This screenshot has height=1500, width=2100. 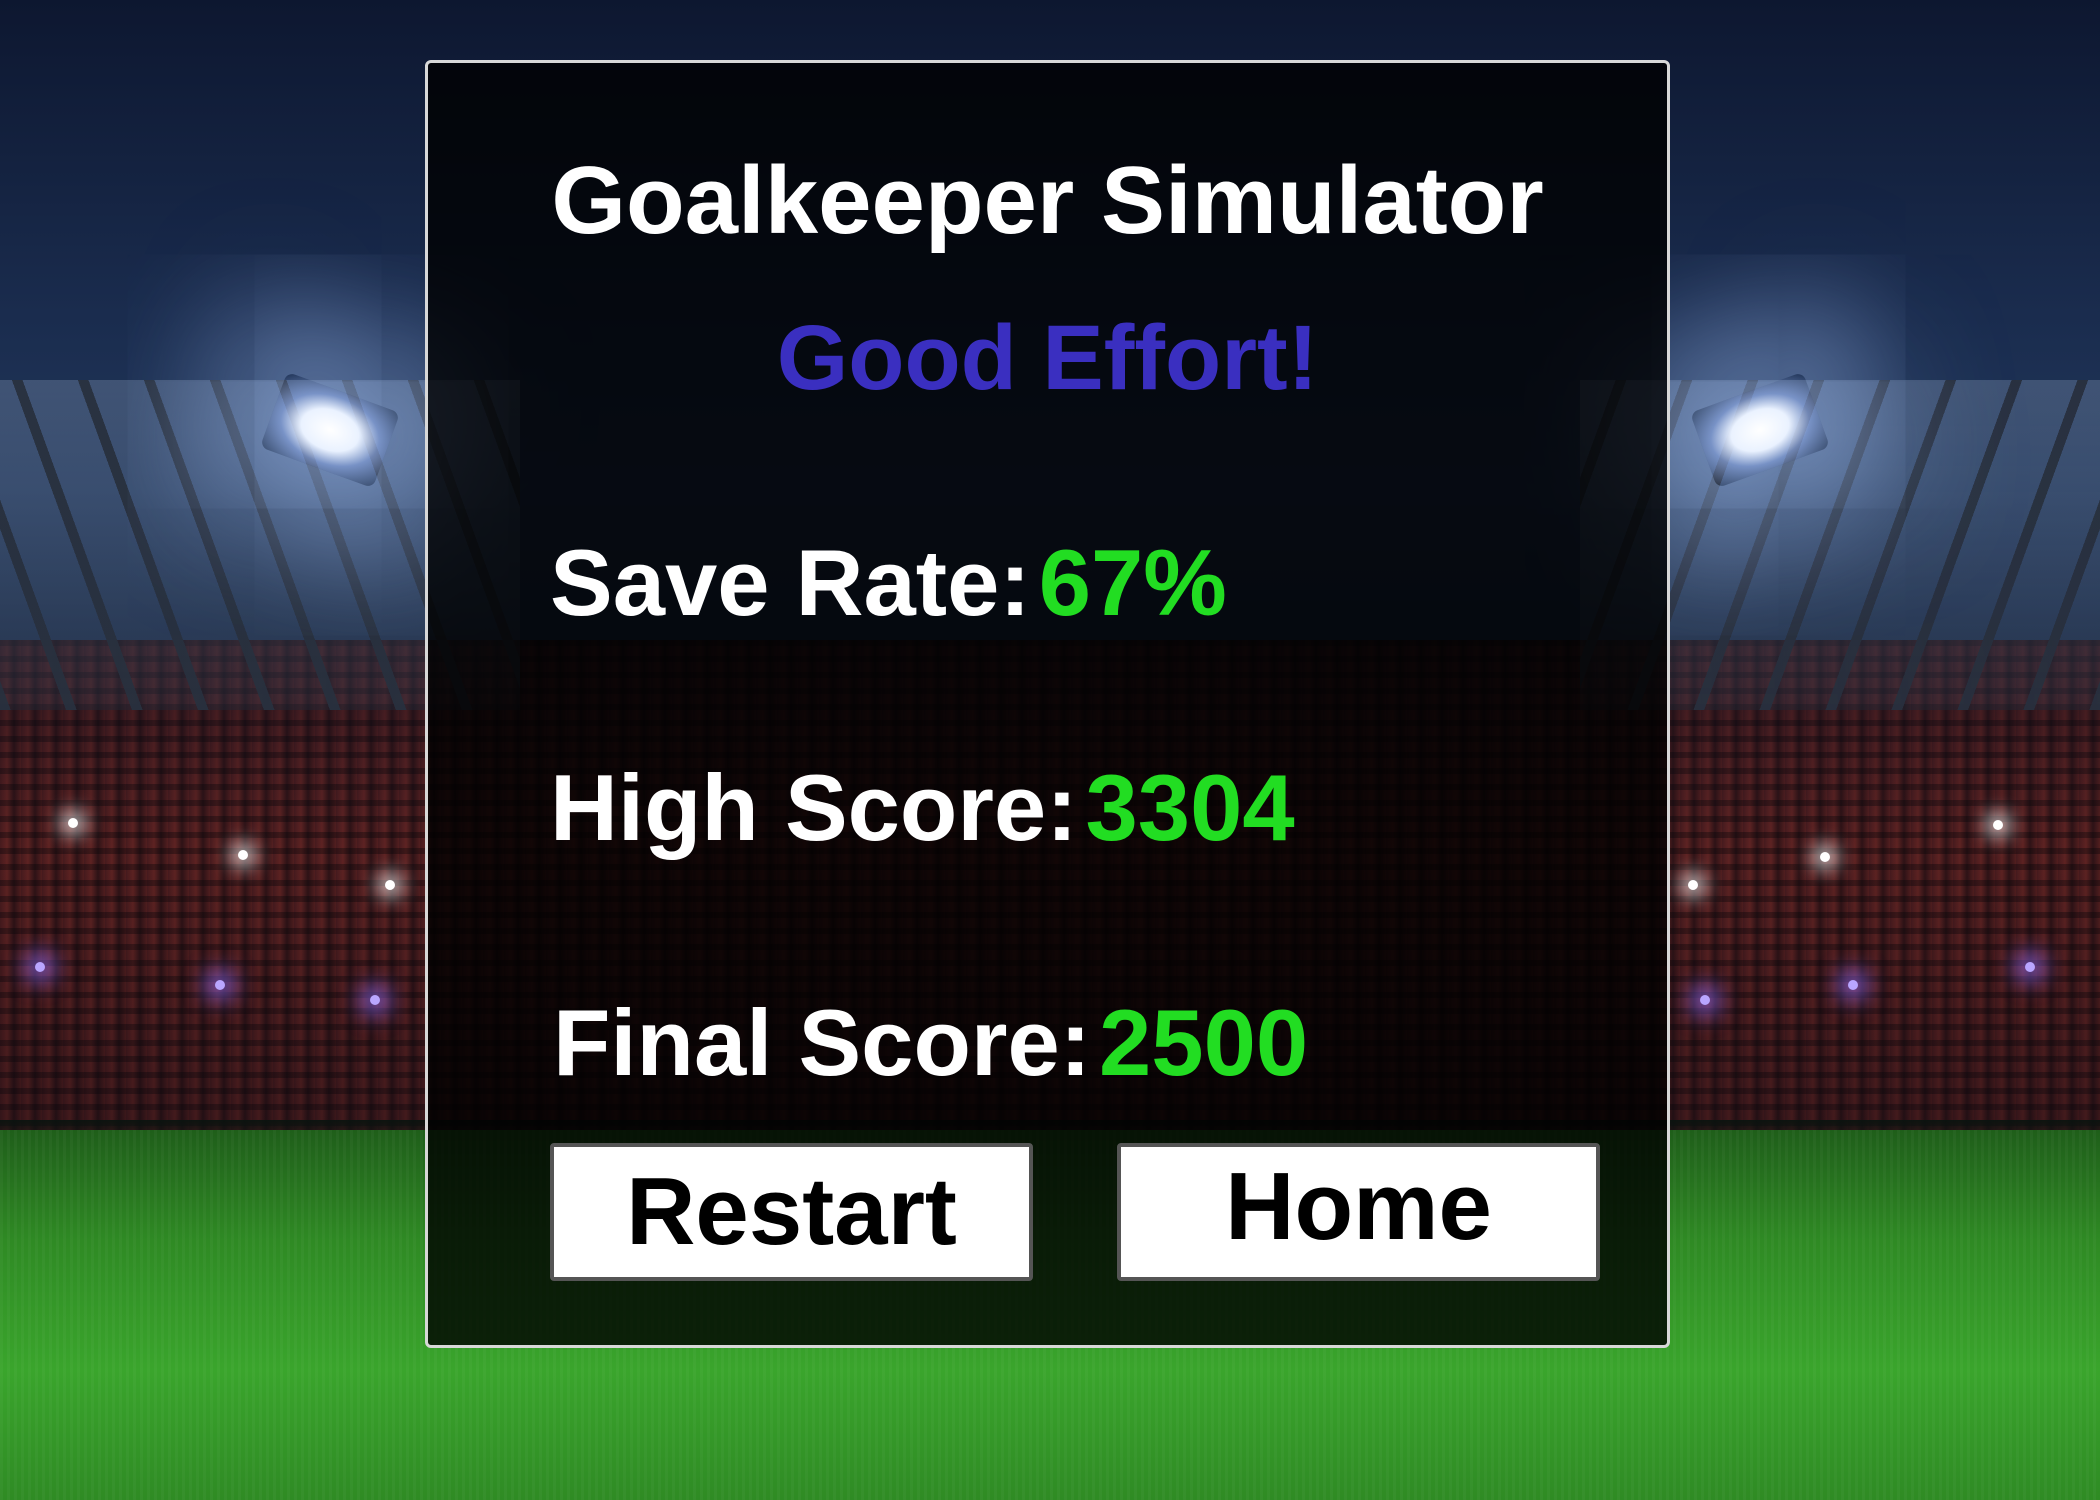 I want to click on save-rate-stat: Save Rate:67%, so click(x=888, y=583).